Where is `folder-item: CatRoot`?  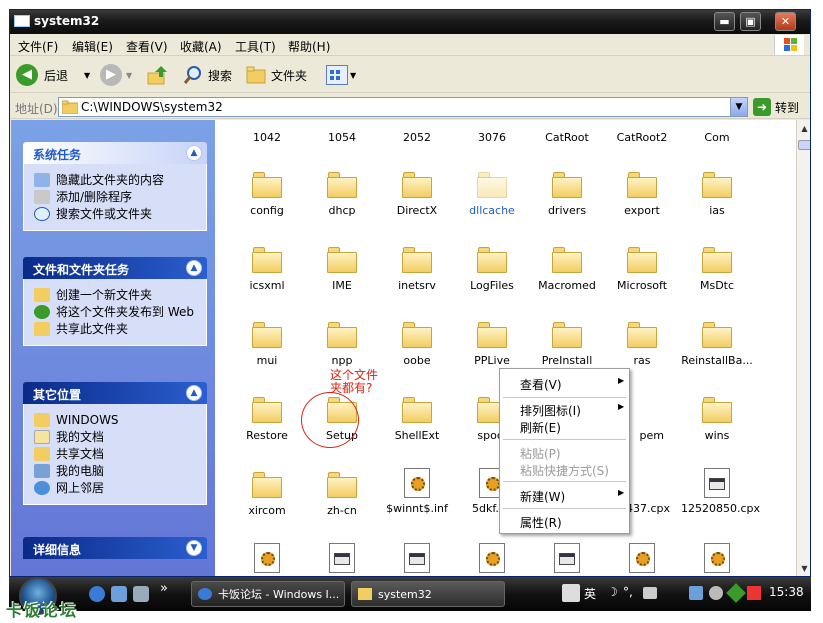
folder-item: CatRoot is located at coordinates (567, 137).